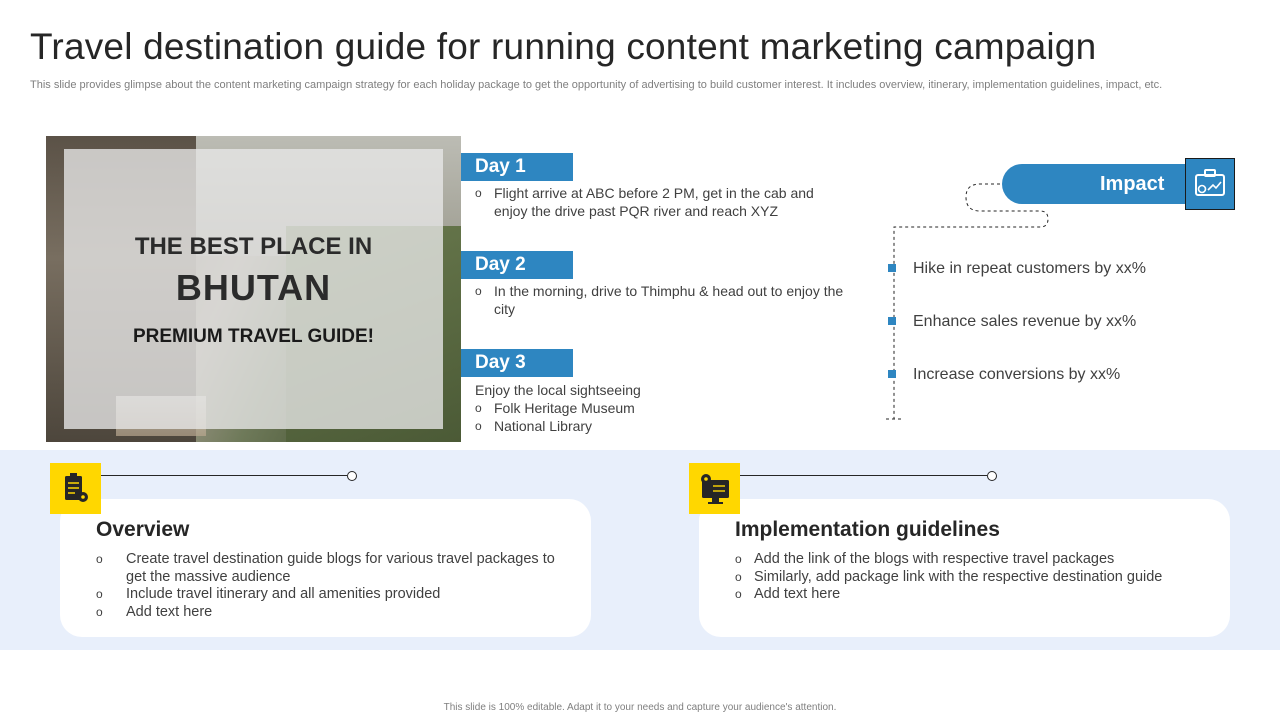  I want to click on impact-connector-lines, so click(967, 300).